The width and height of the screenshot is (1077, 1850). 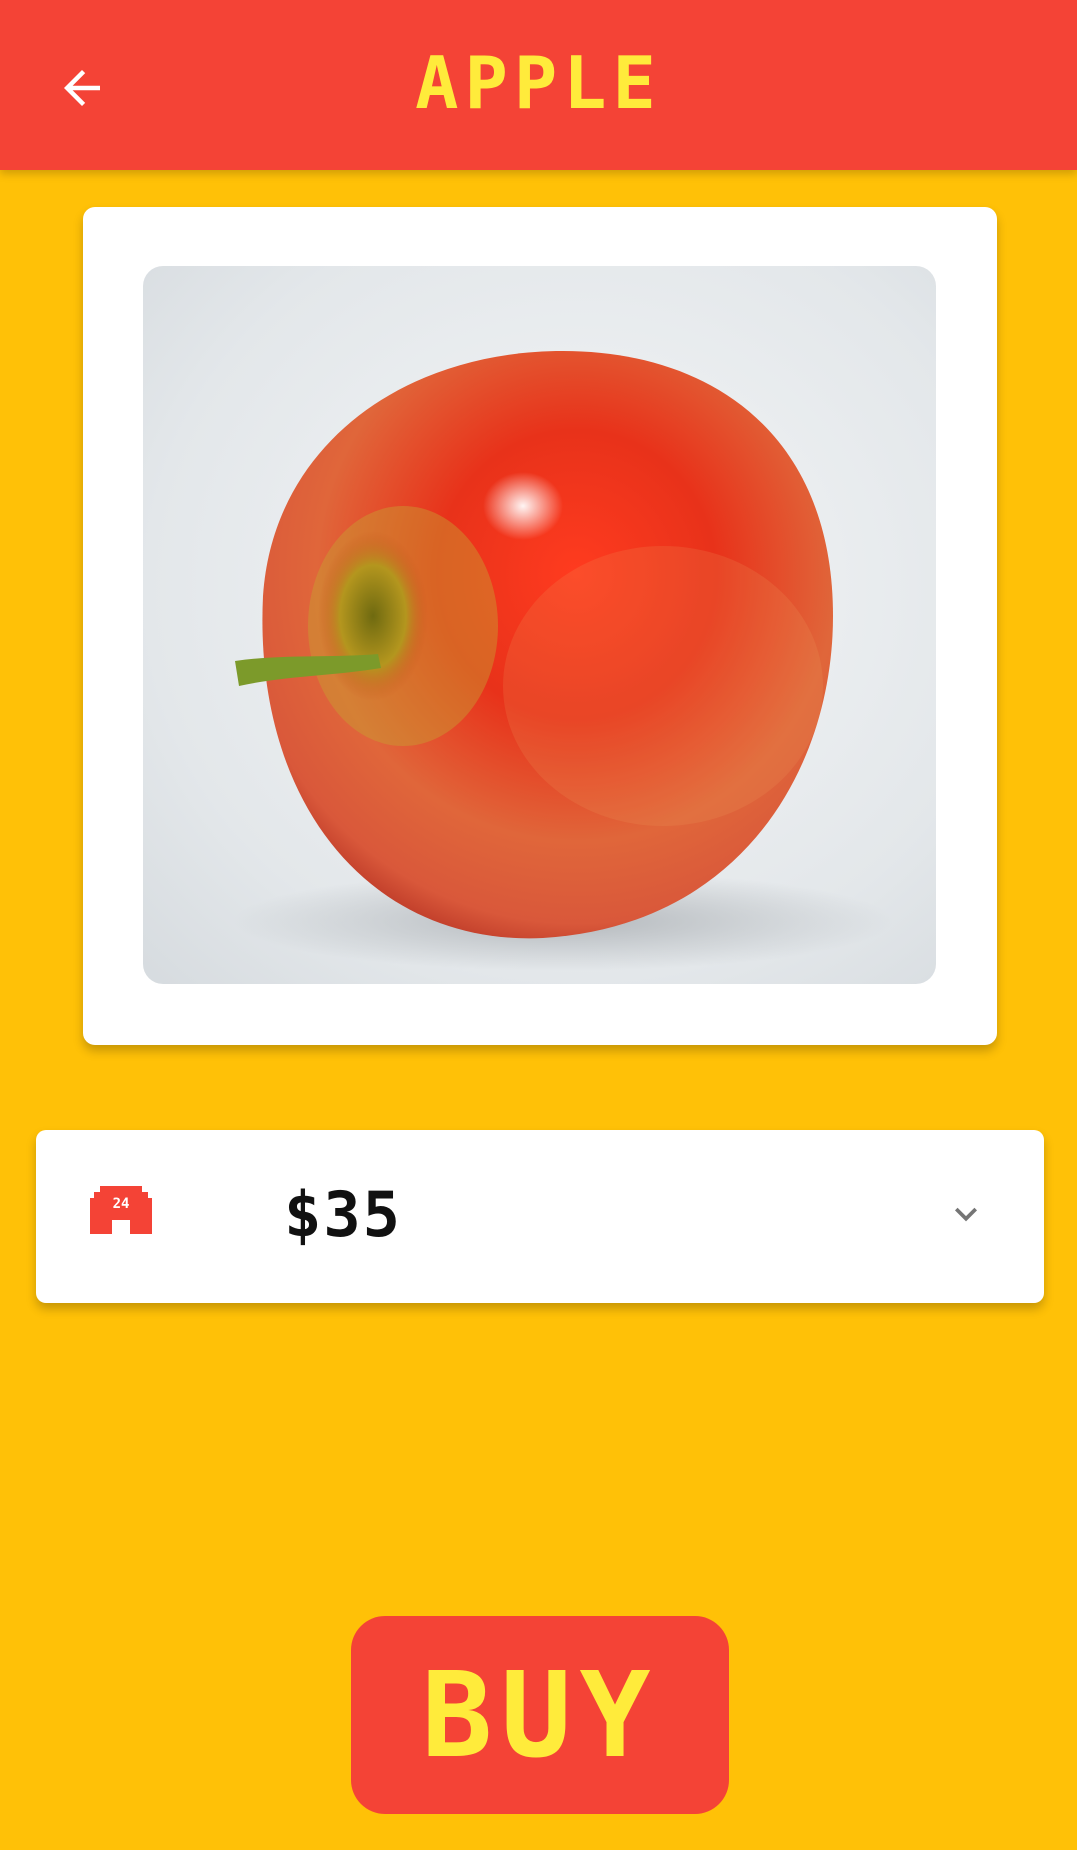 I want to click on buy-button: BUY, so click(x=540, y=1715).